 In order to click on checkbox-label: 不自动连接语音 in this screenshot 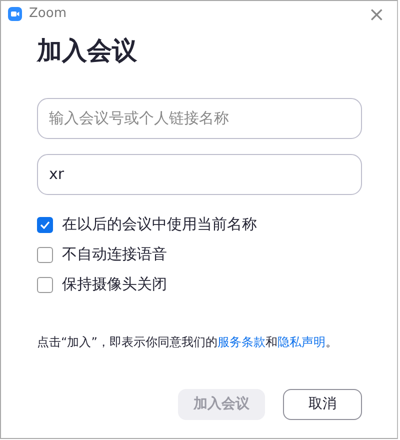, I will do `click(114, 255)`.